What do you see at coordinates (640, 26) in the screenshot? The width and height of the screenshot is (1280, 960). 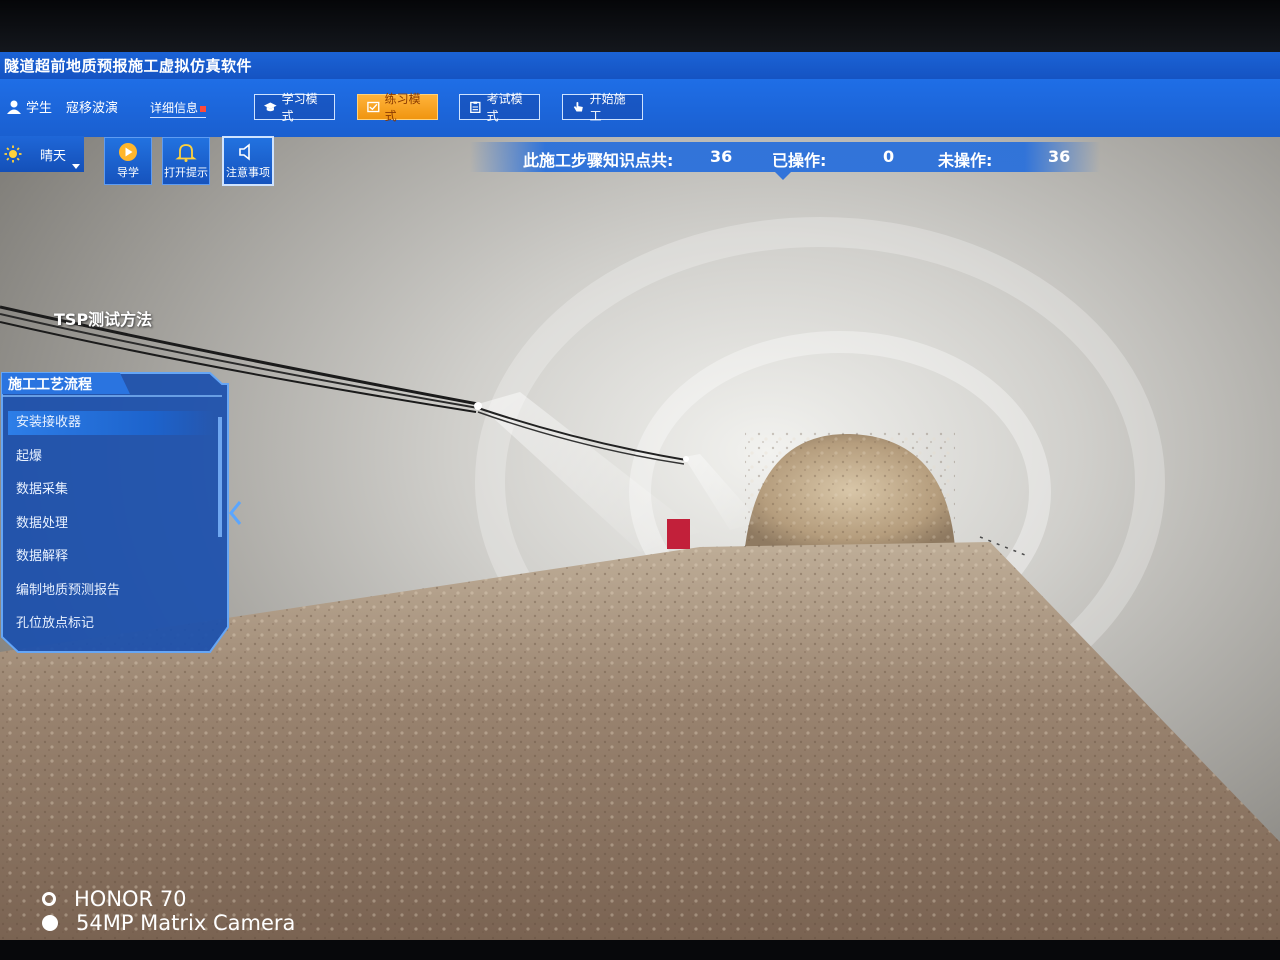 I see `monitor-bezel-top` at bounding box center [640, 26].